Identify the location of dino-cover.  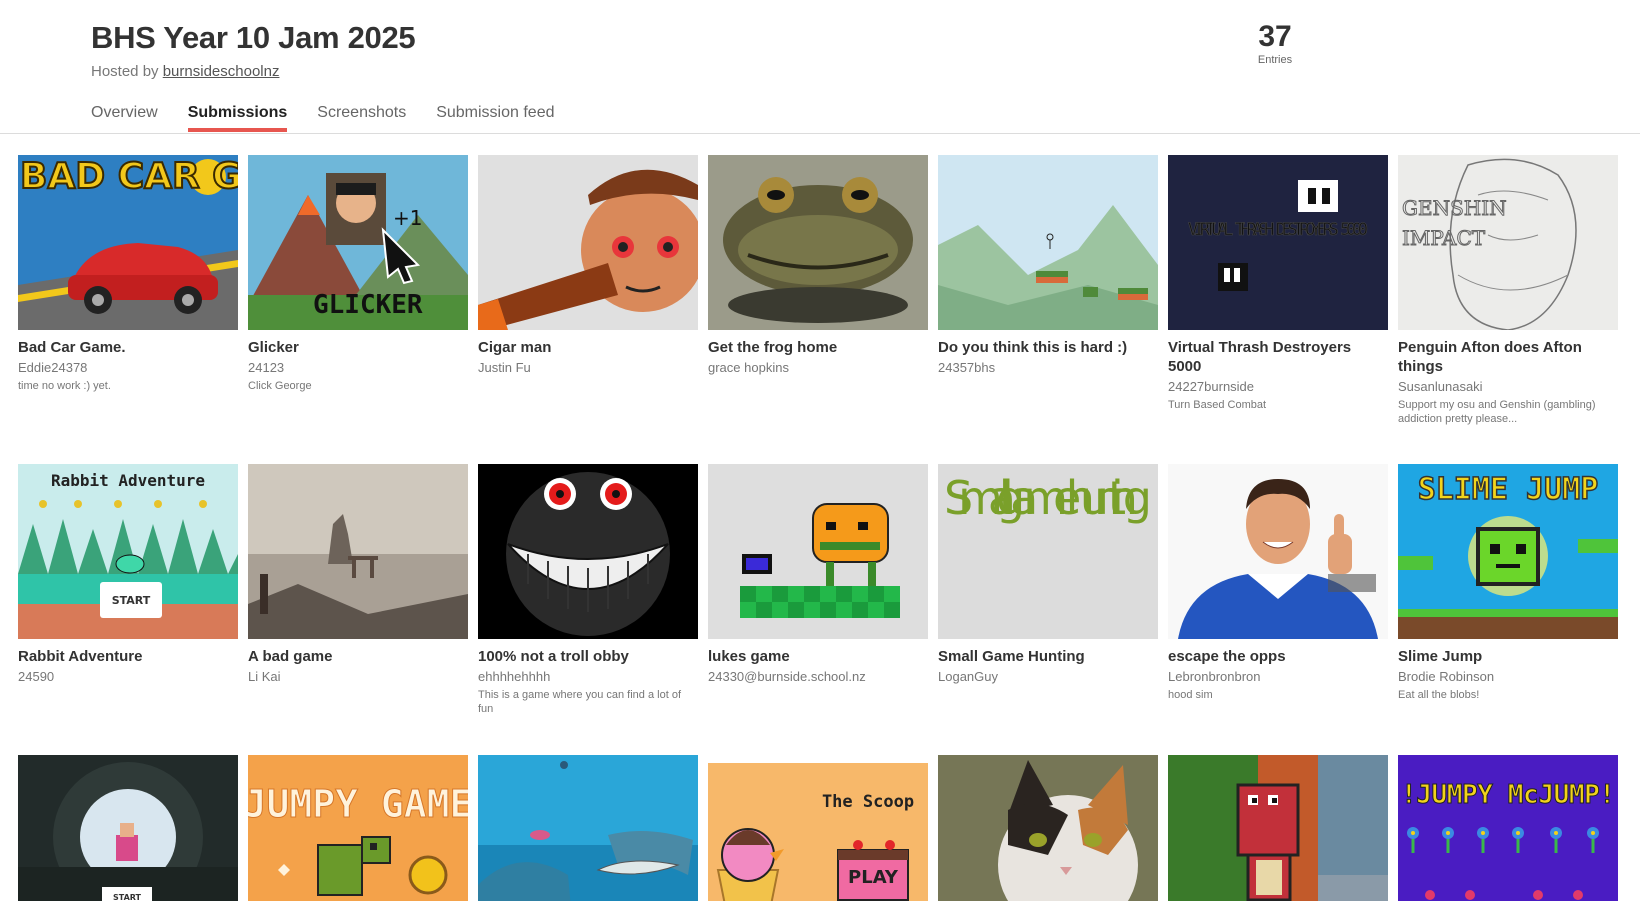
(1278, 828).